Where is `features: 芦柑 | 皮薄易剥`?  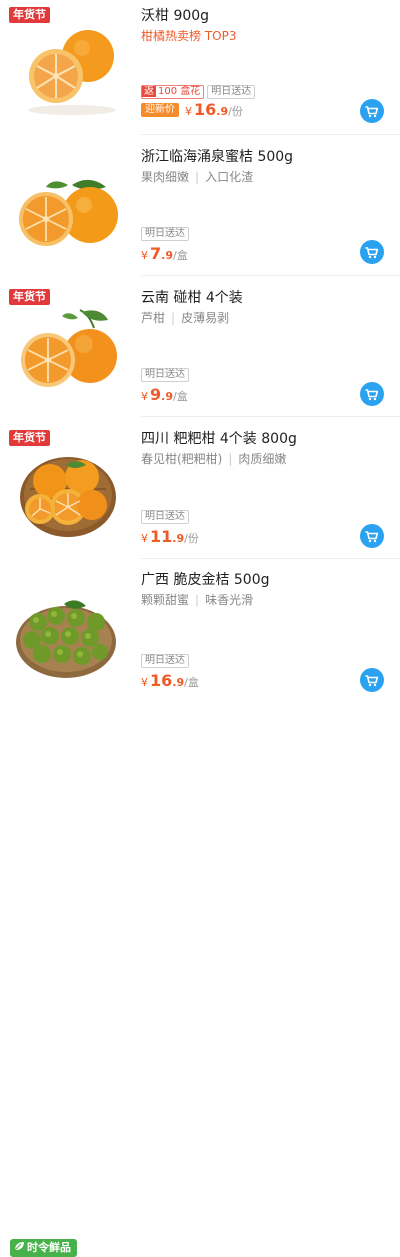 features: 芦柑 | 皮薄易剥 is located at coordinates (185, 318).